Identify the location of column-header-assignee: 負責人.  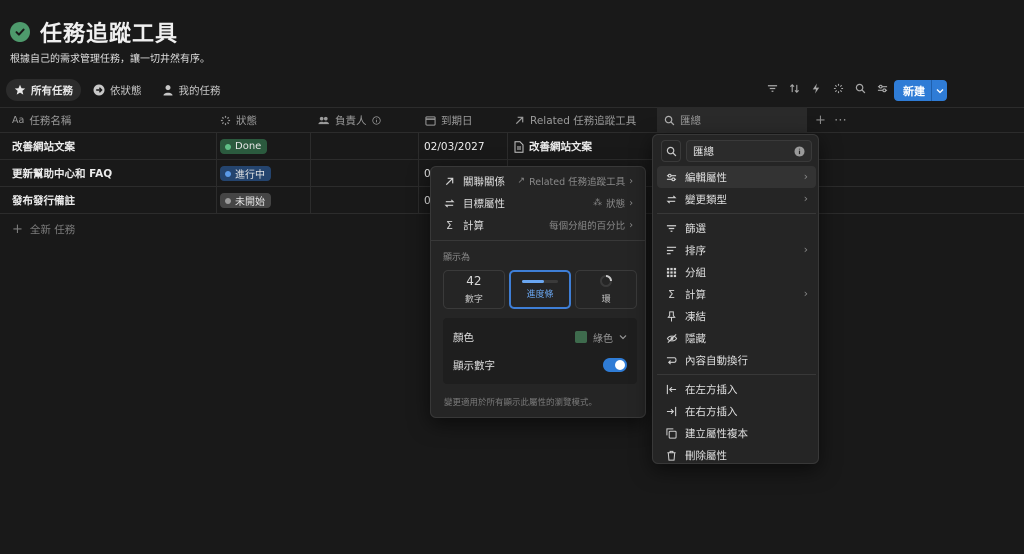
(349, 120).